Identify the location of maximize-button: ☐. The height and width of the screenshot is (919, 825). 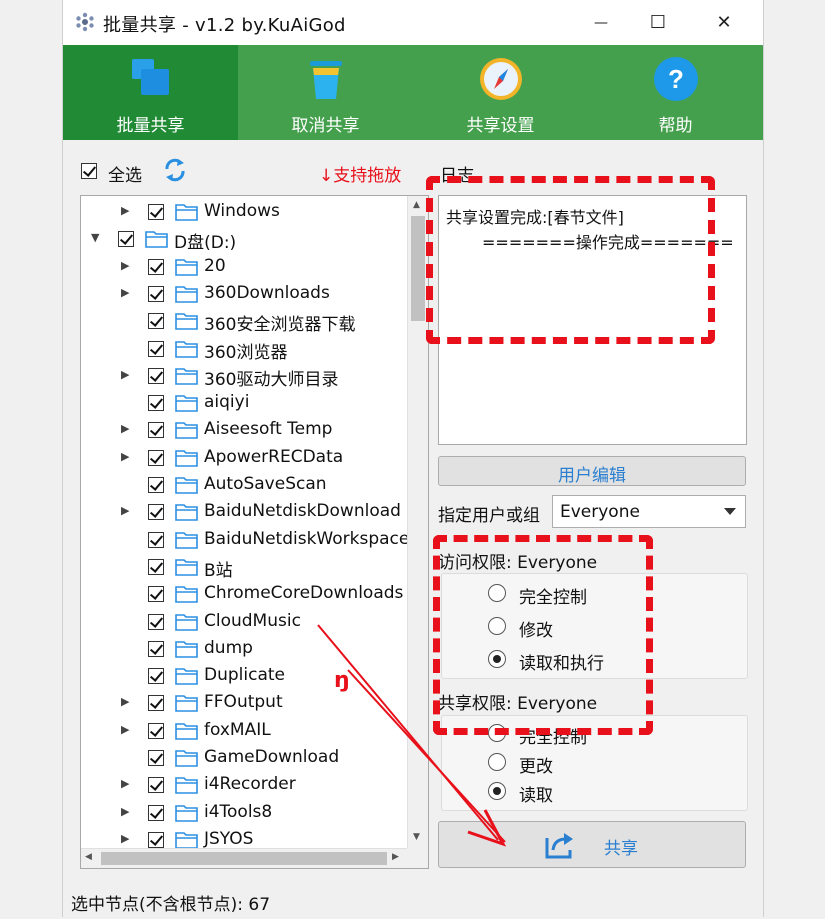
(658, 22).